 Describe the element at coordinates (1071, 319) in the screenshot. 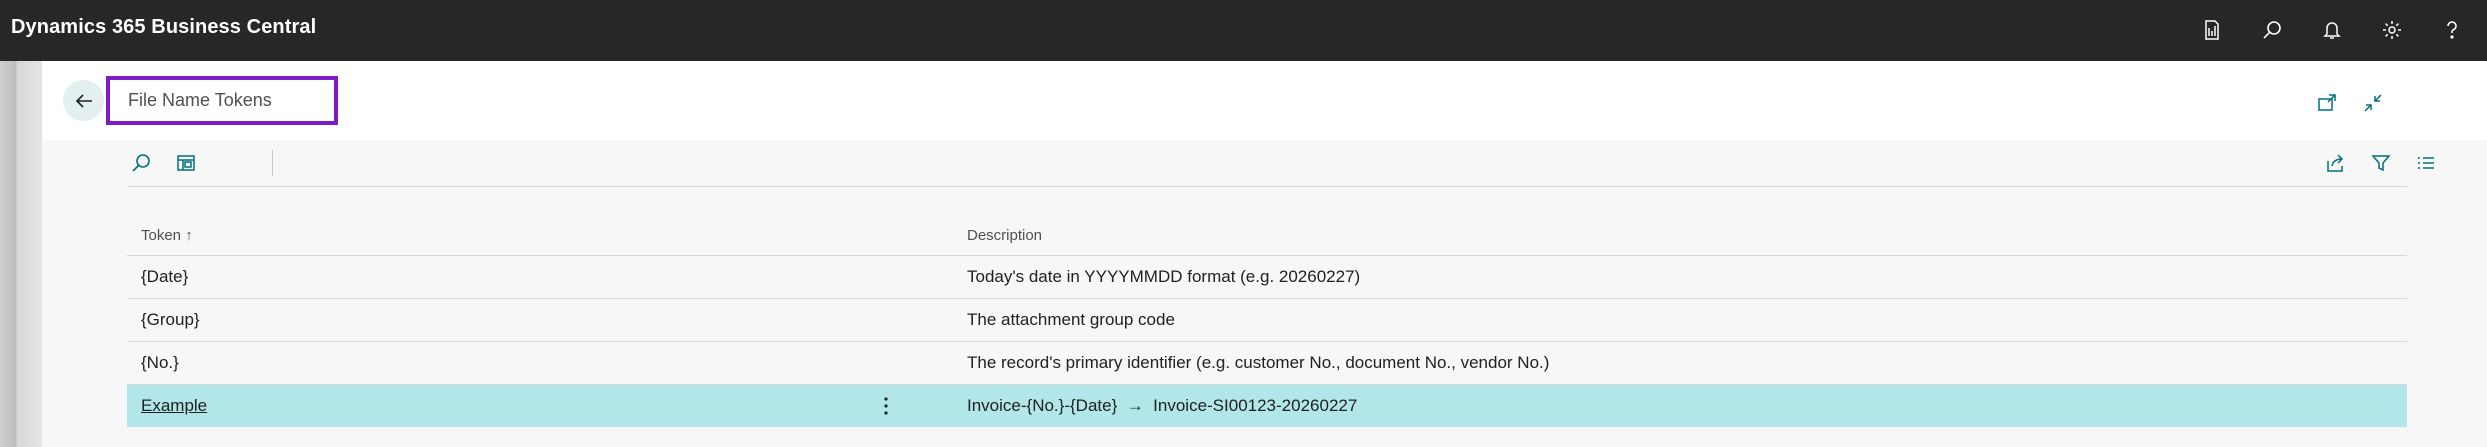

I see `description-cell: The attachment group code` at that location.